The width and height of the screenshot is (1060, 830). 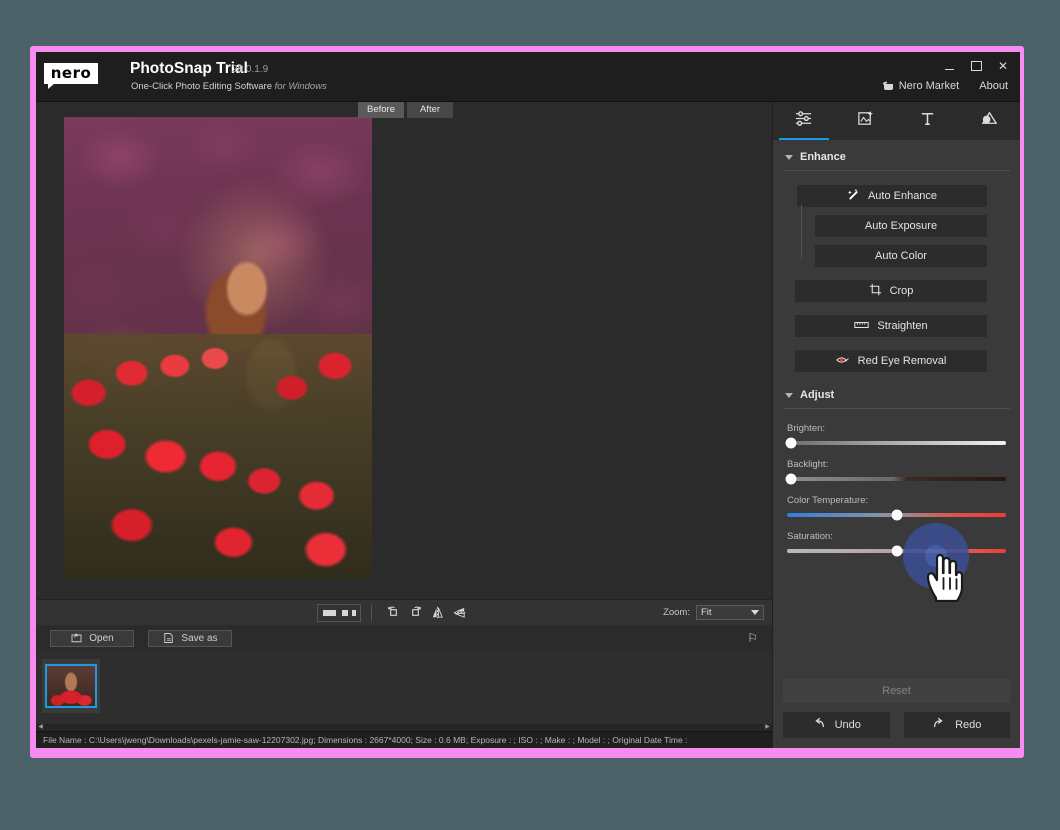 I want to click on auto-exposure-button: Auto Exposure, so click(x=901, y=226).